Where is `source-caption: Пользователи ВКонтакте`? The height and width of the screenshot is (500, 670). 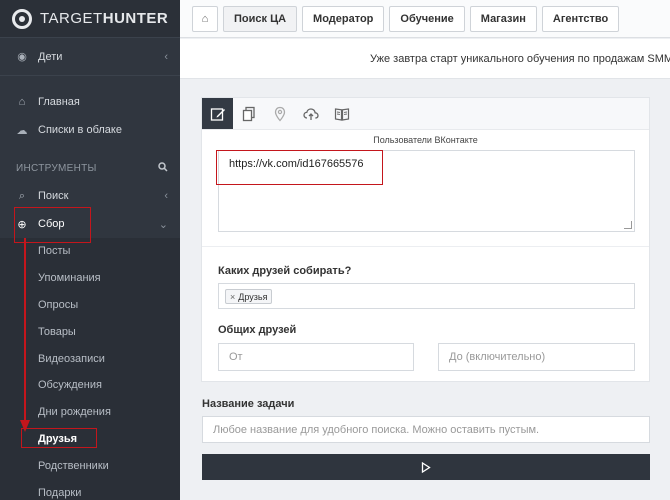
source-caption: Пользователи ВКонтакте is located at coordinates (425, 140).